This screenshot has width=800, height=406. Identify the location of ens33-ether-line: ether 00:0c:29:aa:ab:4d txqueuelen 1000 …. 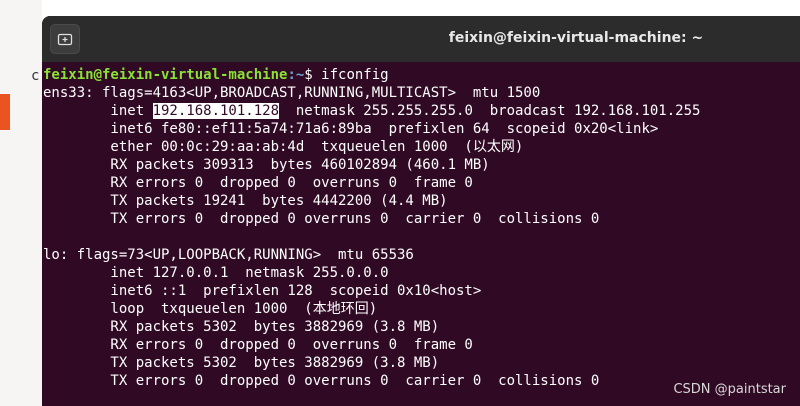
(283, 147).